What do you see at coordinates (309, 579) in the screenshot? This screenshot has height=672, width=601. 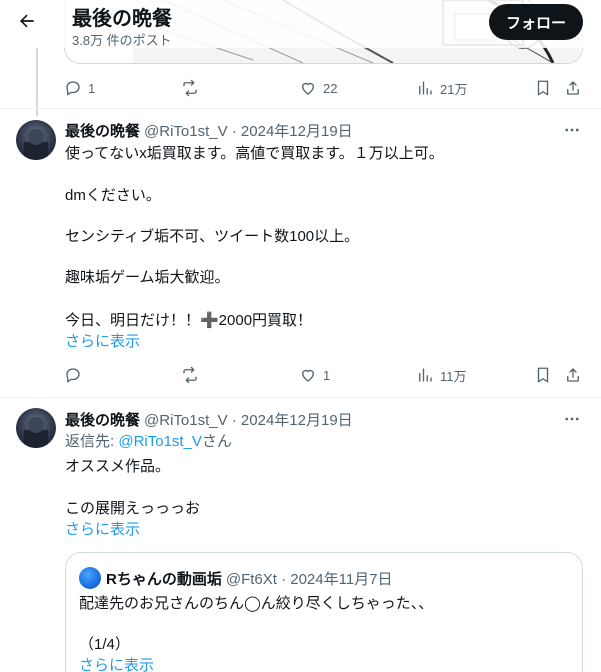 I see `quote-handle-date: @Ft6Xt · 2024年11月7日` at bounding box center [309, 579].